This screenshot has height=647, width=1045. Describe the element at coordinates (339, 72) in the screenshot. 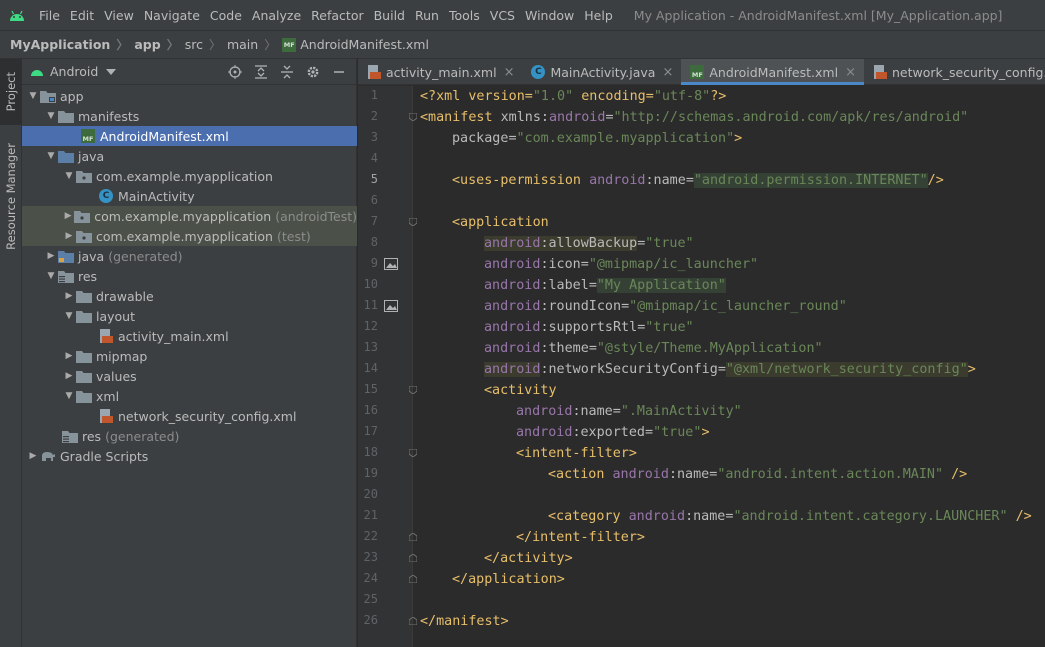

I see `minimize-icon` at that location.